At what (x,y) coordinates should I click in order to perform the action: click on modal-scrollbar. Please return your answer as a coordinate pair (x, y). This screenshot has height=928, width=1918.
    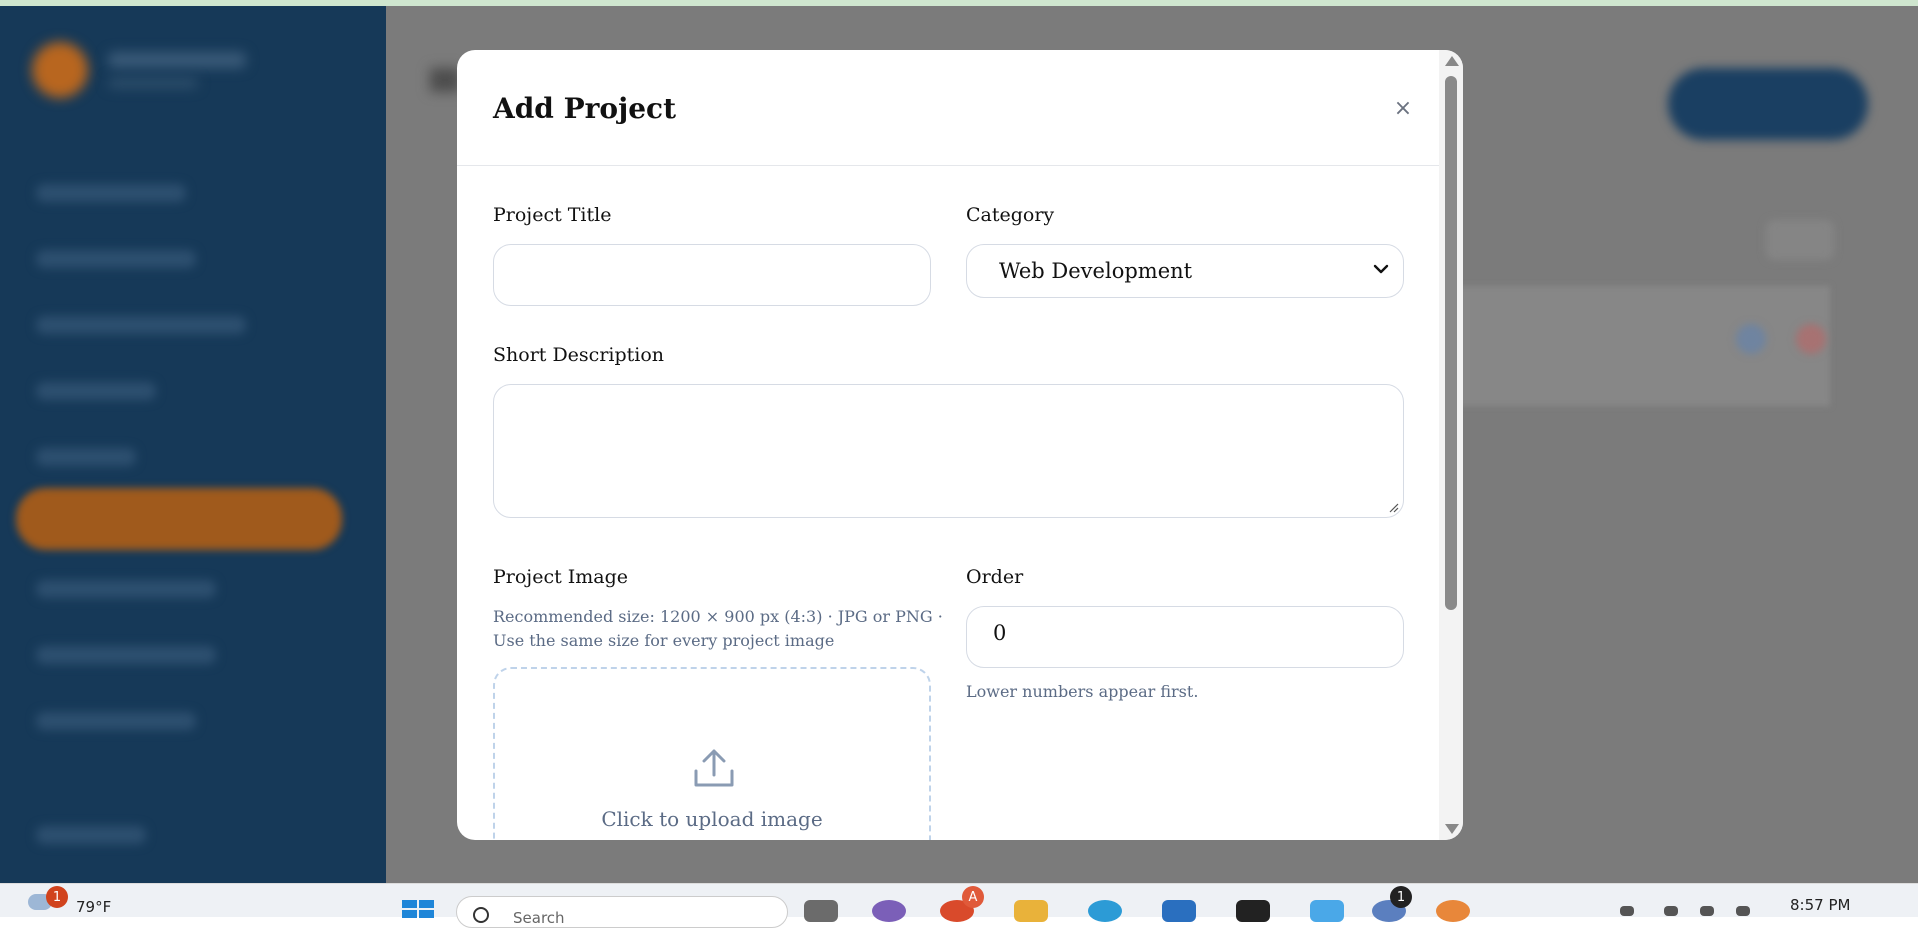
    Looking at the image, I should click on (1451, 445).